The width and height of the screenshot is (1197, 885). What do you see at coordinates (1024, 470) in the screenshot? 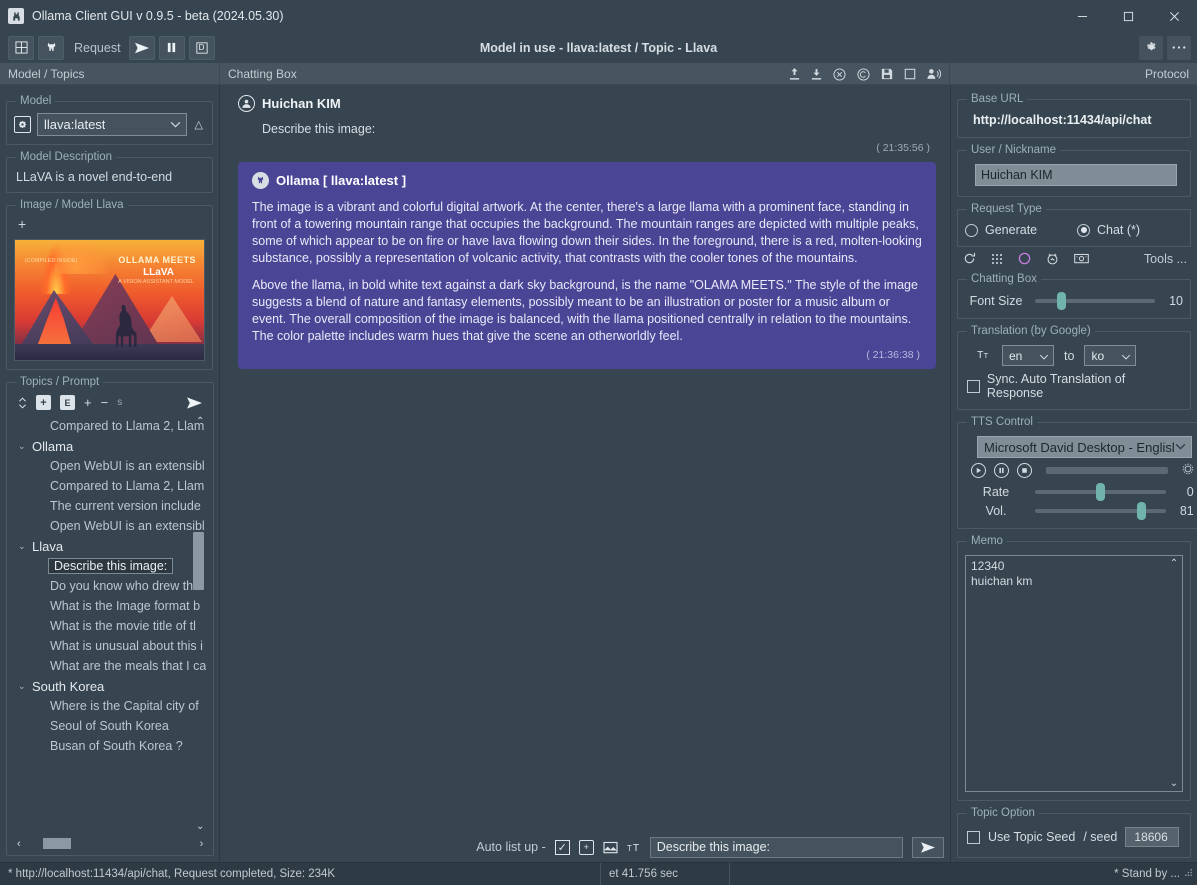
I see `stop-icon` at bounding box center [1024, 470].